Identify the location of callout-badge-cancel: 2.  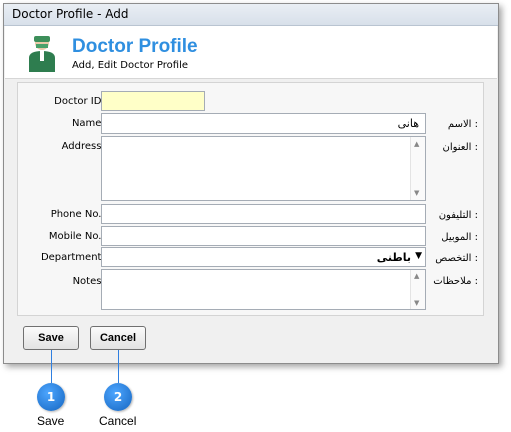
(118, 397).